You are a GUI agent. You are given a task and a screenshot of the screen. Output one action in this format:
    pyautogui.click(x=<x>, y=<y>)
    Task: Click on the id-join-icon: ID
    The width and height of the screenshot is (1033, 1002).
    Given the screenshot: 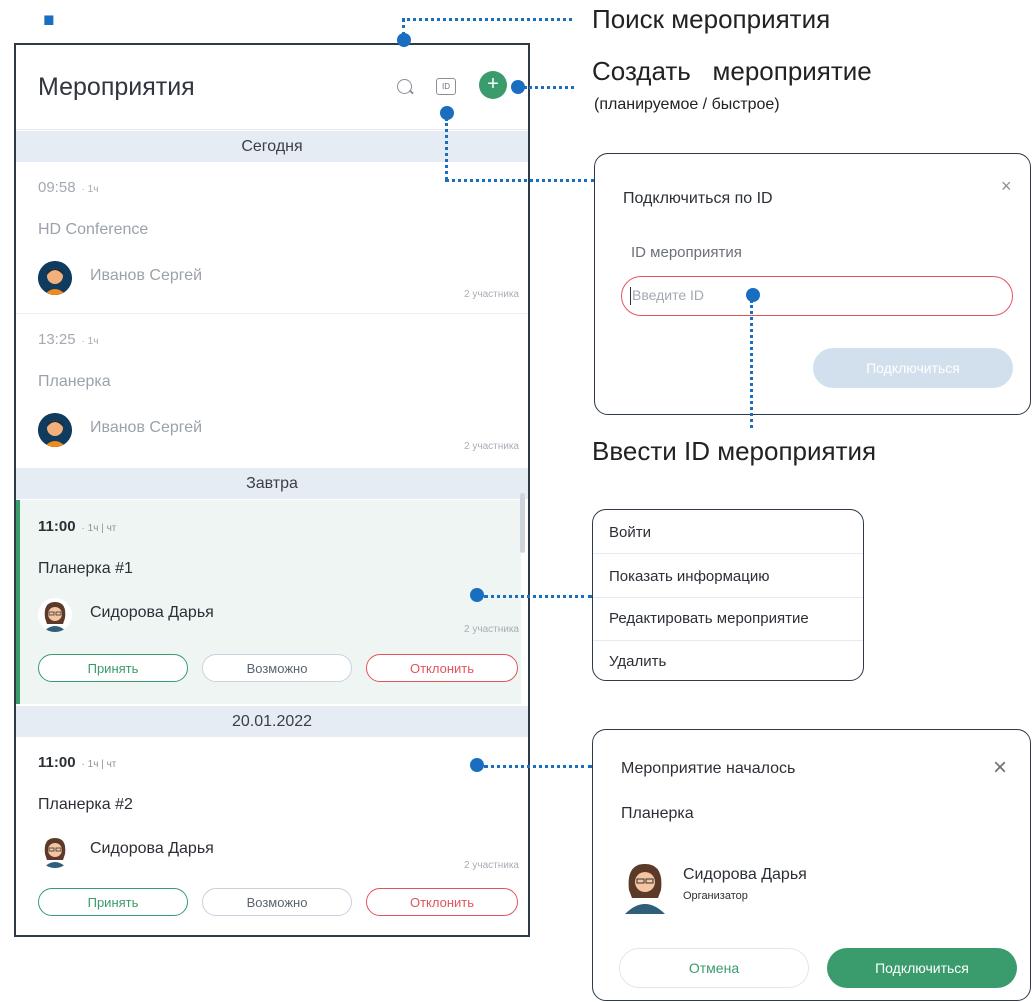 What is the action you would take?
    pyautogui.click(x=446, y=86)
    